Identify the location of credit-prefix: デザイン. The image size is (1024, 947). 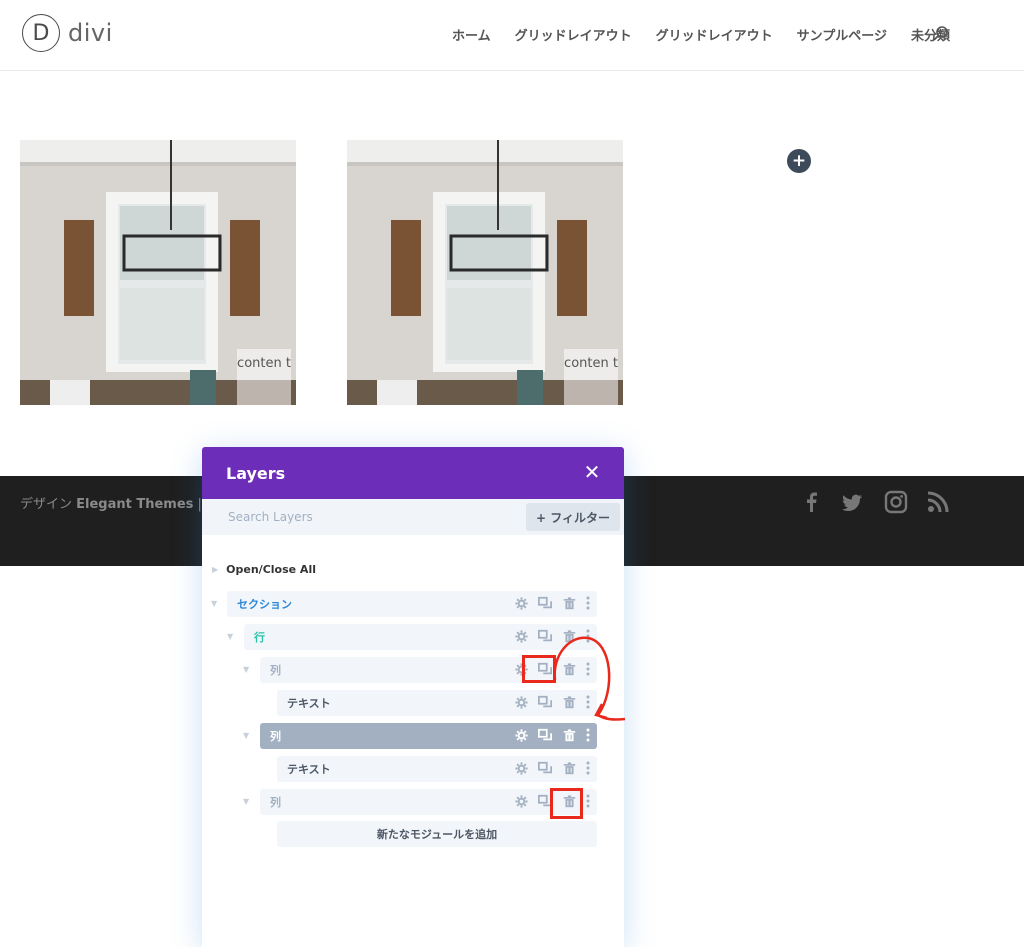
(48, 504).